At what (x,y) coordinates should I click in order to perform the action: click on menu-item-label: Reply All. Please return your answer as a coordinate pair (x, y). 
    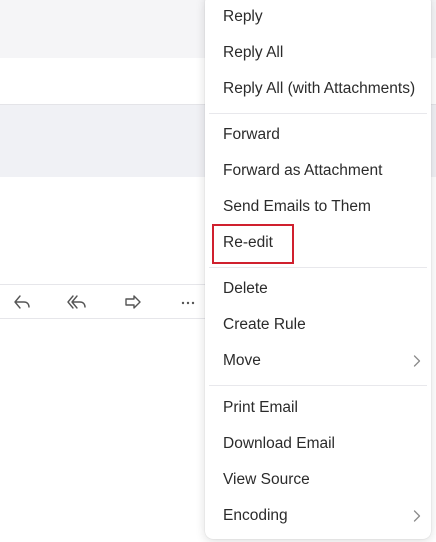
    Looking at the image, I should click on (253, 52).